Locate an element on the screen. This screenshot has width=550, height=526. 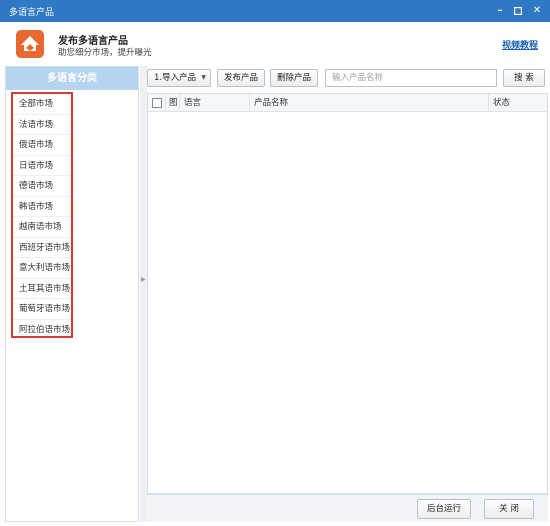
sidebar-heading: 多语言分类 is located at coordinates (72, 78).